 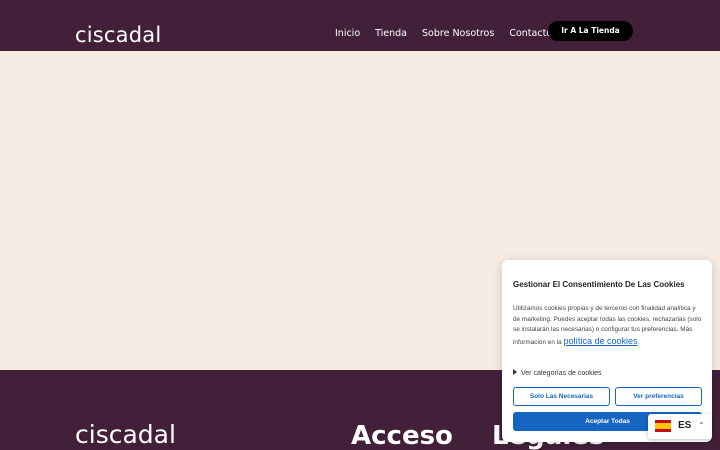 What do you see at coordinates (561, 396) in the screenshot?
I see `only-necessary-button: Solo Las Necesarias` at bounding box center [561, 396].